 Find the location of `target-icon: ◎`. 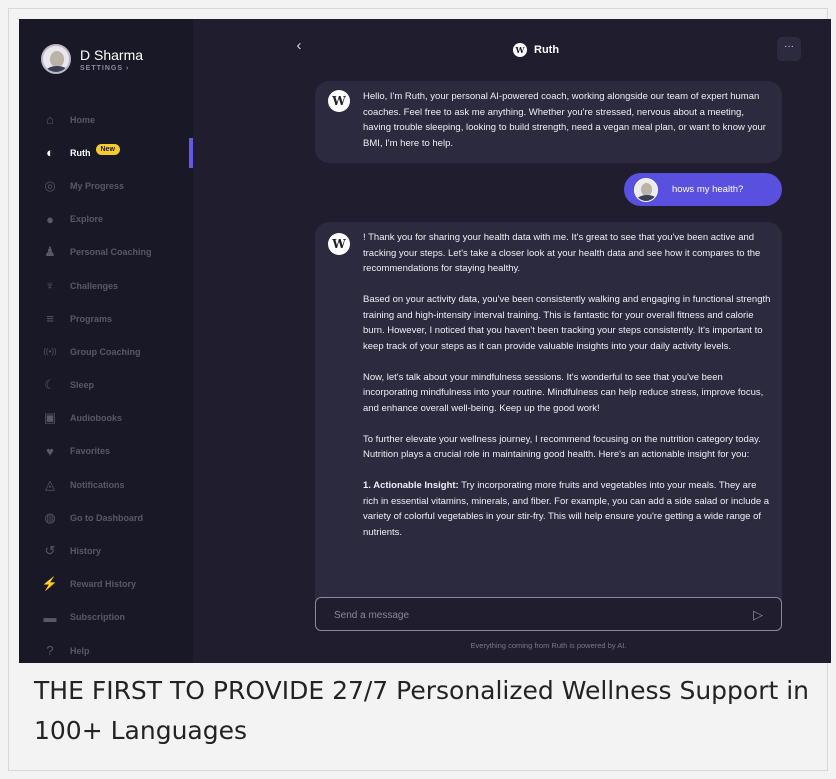

target-icon: ◎ is located at coordinates (50, 185).